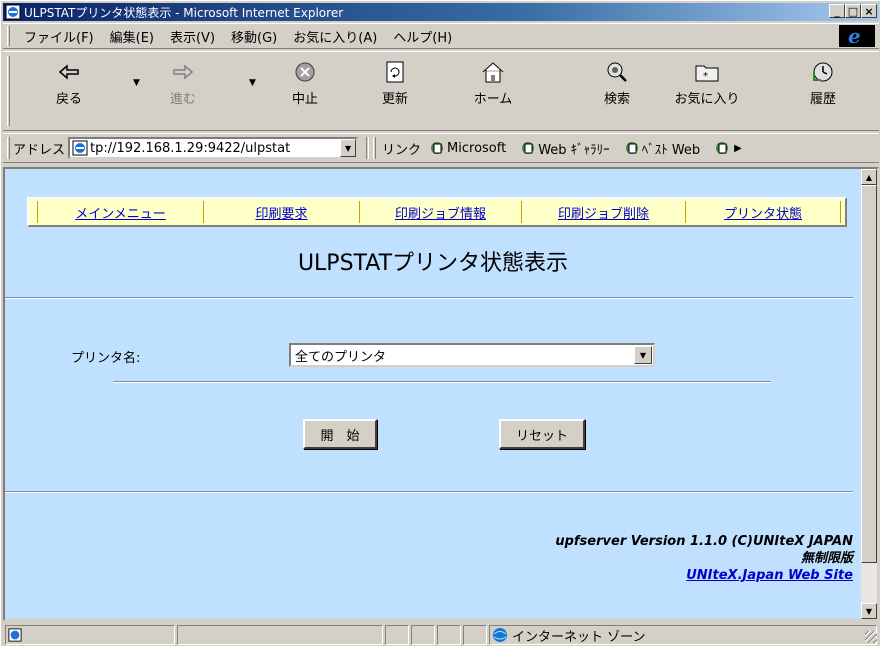 The width and height of the screenshot is (880, 646). What do you see at coordinates (280, 635) in the screenshot?
I see `status-progress` at bounding box center [280, 635].